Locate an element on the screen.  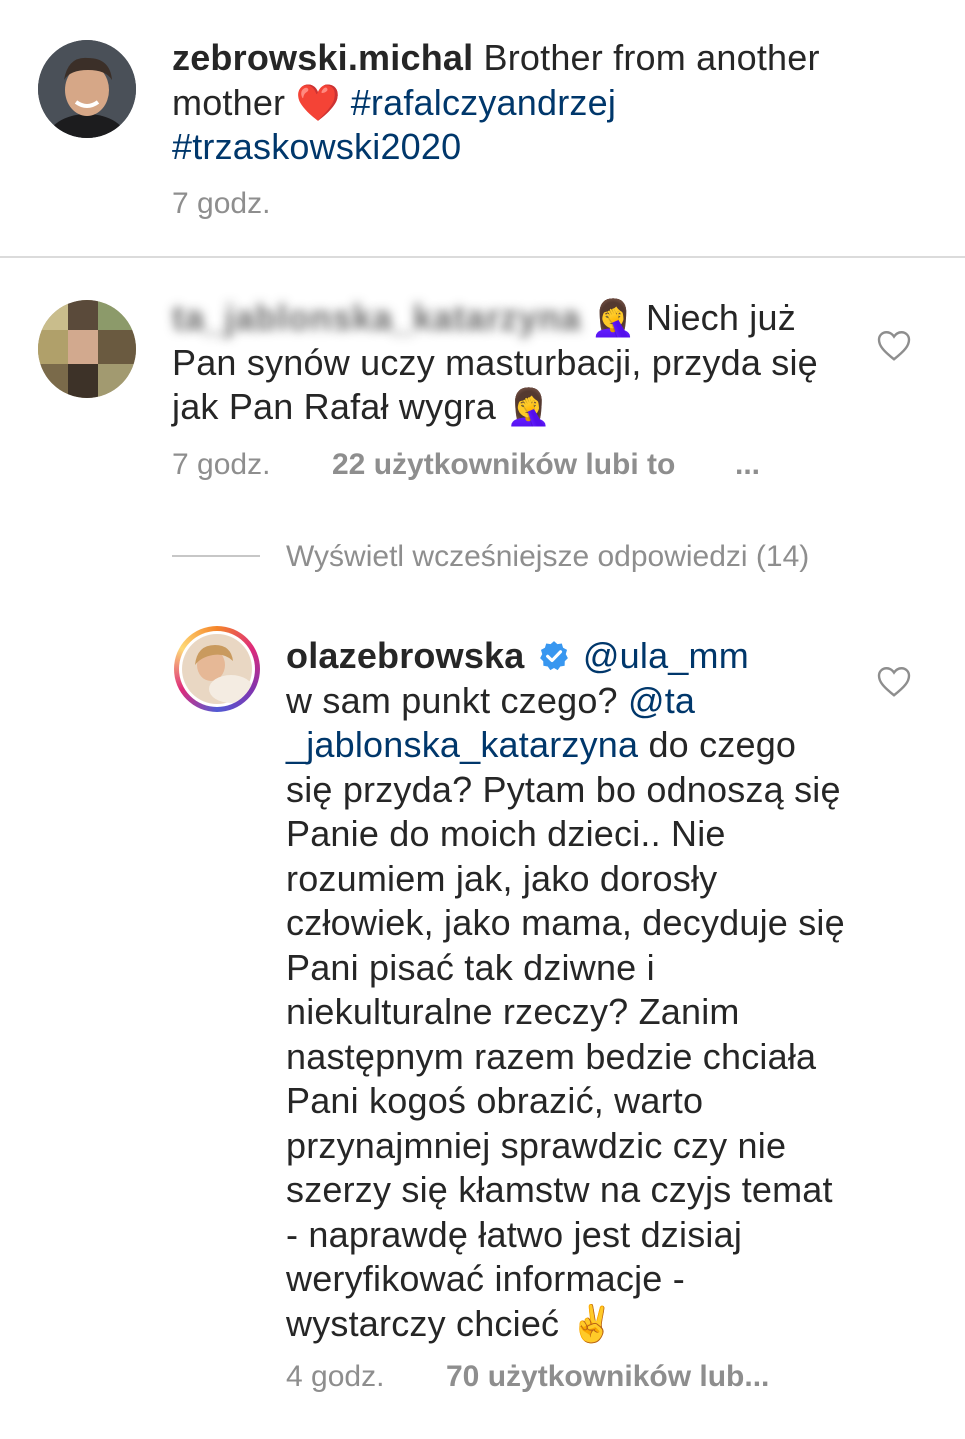
comment-time: 7 godz. is located at coordinates (221, 464).